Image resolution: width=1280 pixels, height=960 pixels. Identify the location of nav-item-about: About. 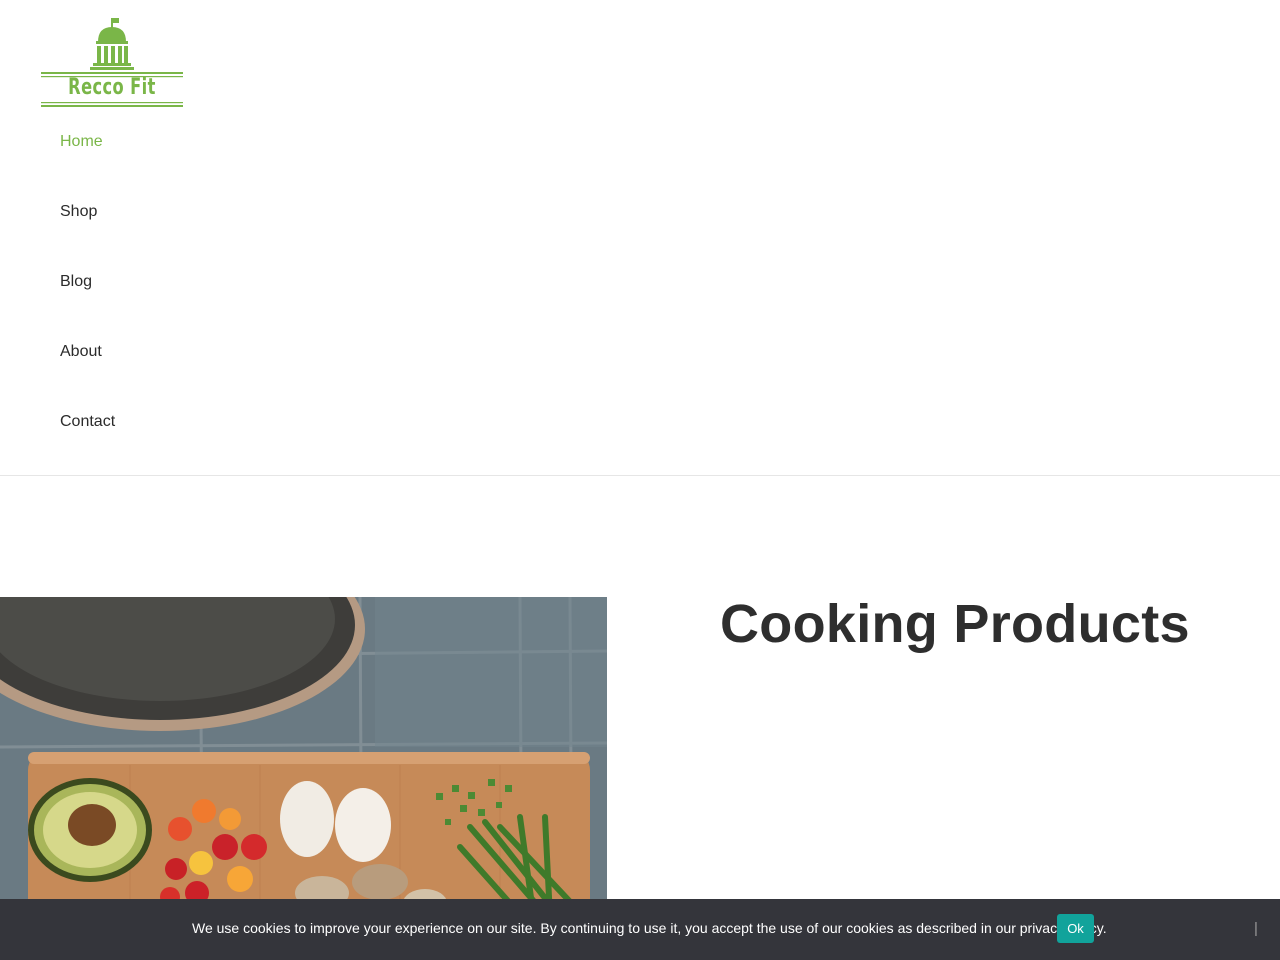
(87, 373).